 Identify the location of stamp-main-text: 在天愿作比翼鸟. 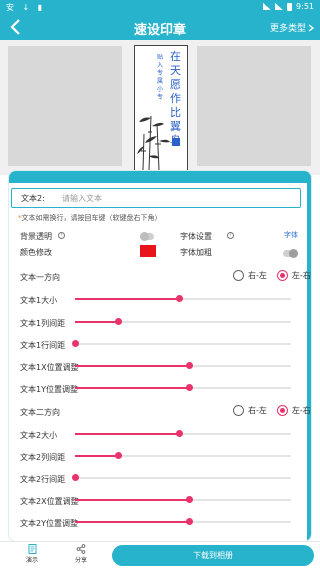
(175, 98).